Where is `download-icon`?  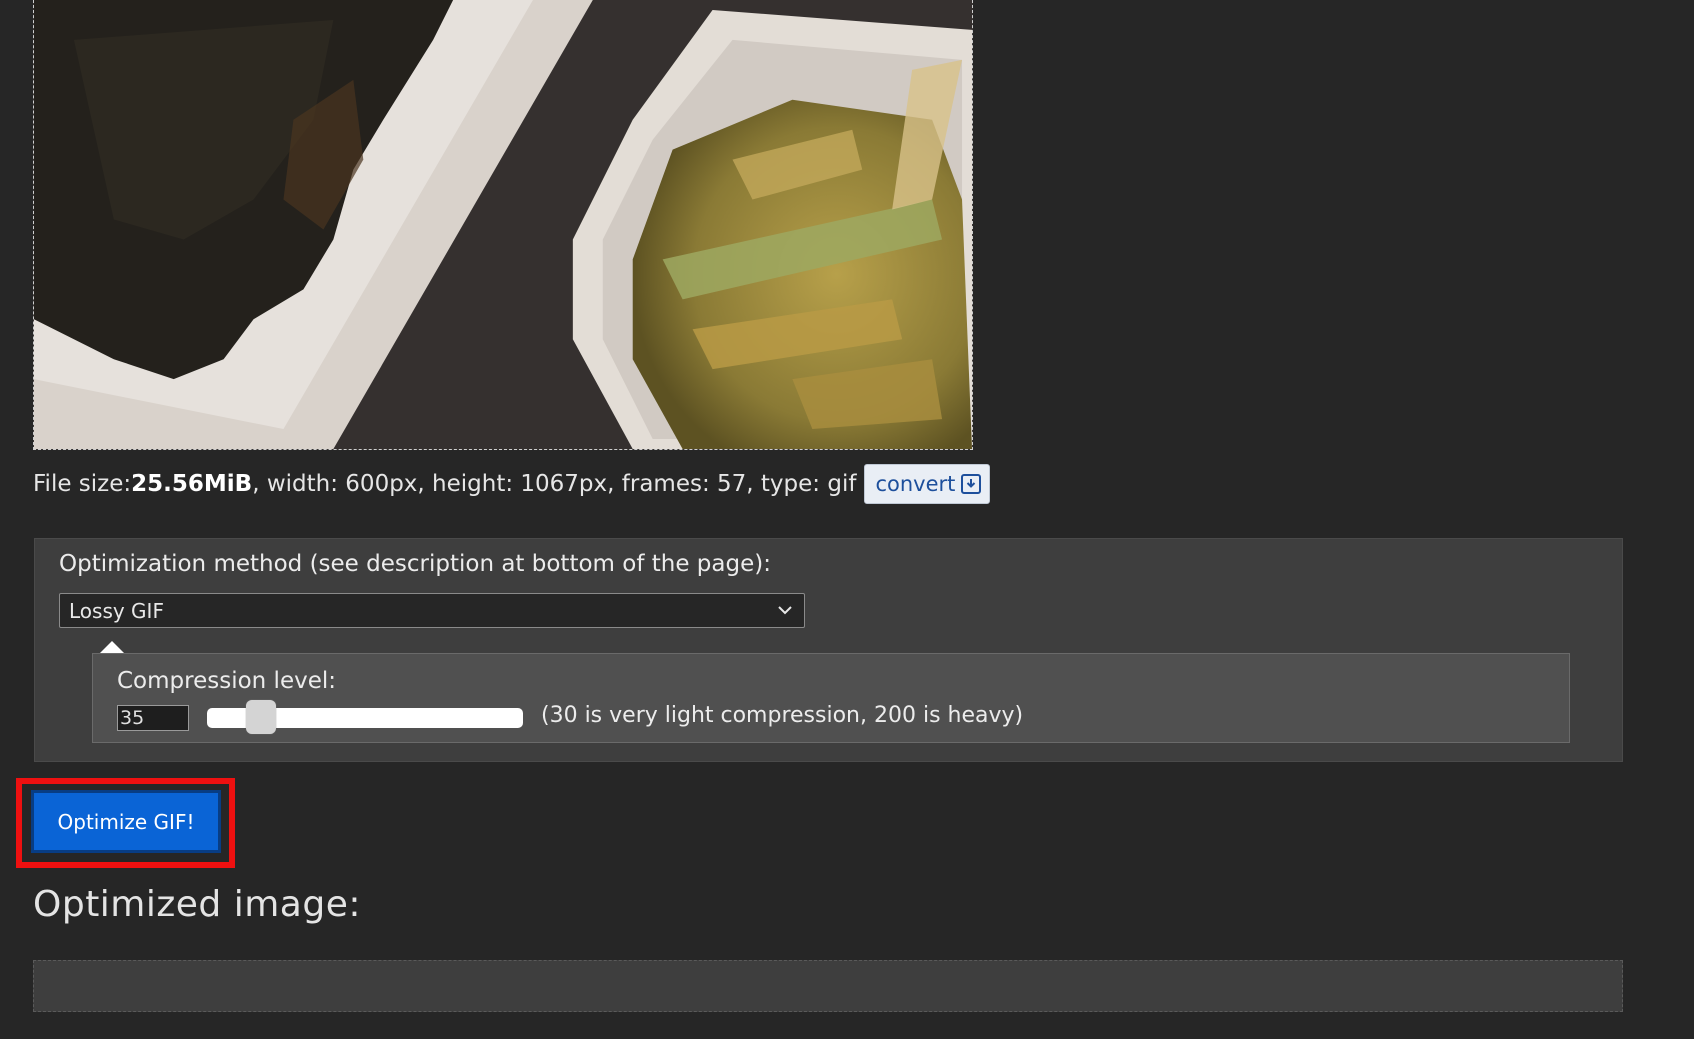
download-icon is located at coordinates (971, 484).